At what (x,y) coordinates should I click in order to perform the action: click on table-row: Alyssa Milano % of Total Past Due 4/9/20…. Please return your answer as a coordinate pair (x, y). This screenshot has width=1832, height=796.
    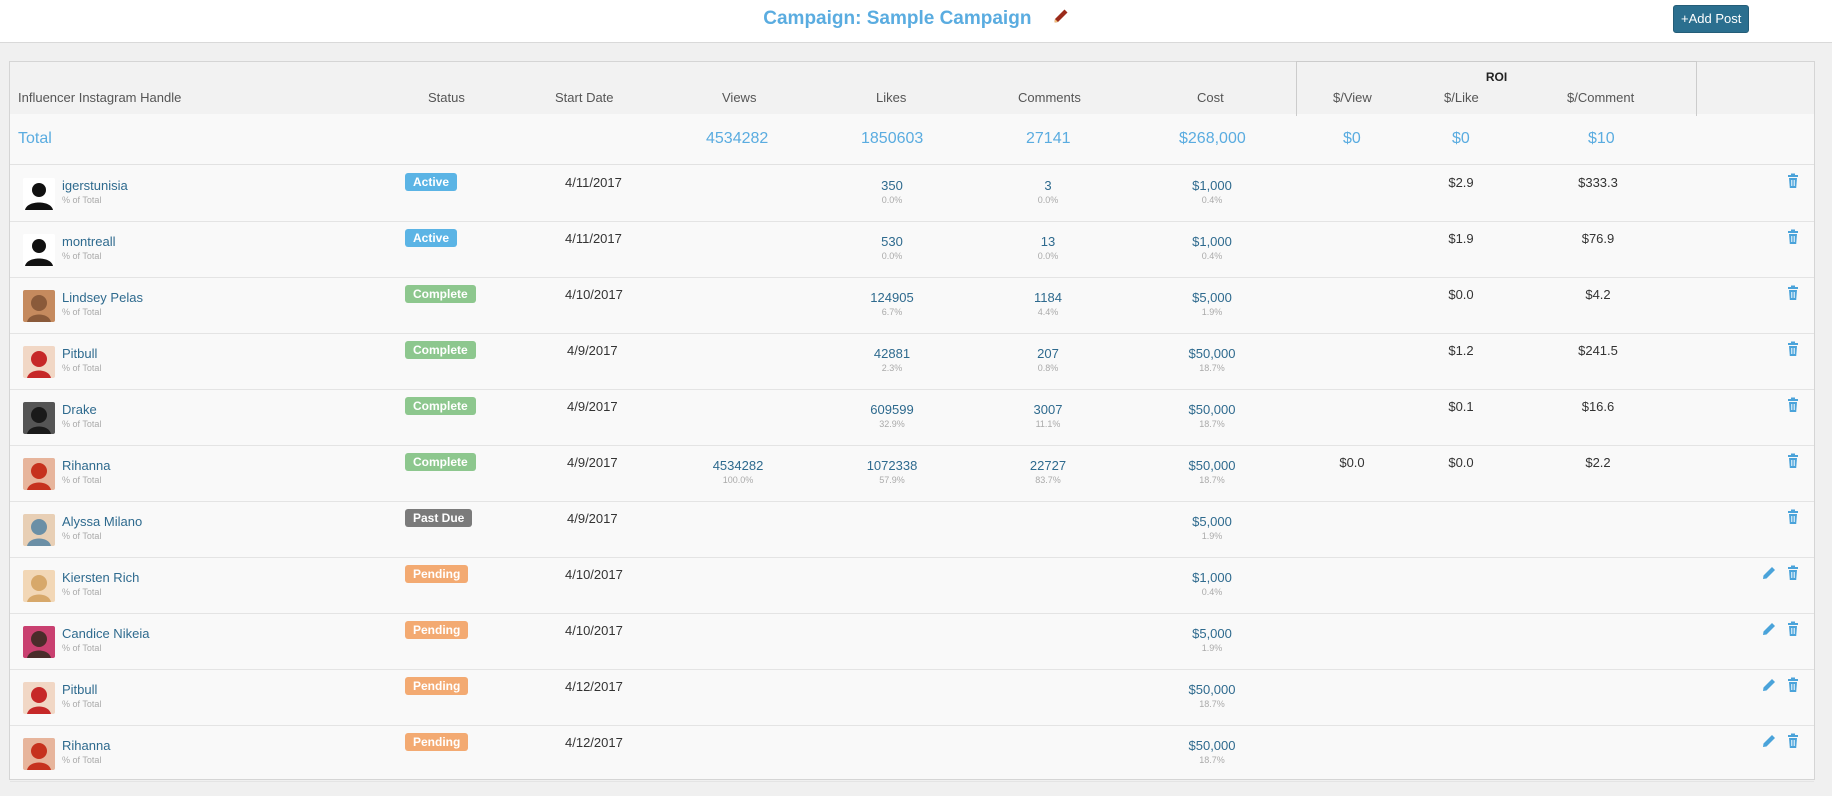
    Looking at the image, I should click on (912, 529).